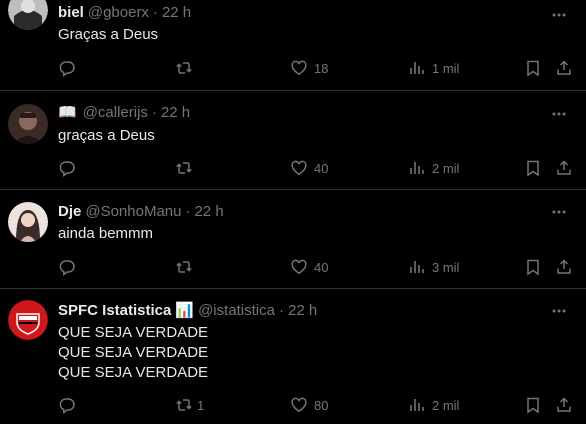  I want to click on user-handle: @istatistica, so click(236, 311).